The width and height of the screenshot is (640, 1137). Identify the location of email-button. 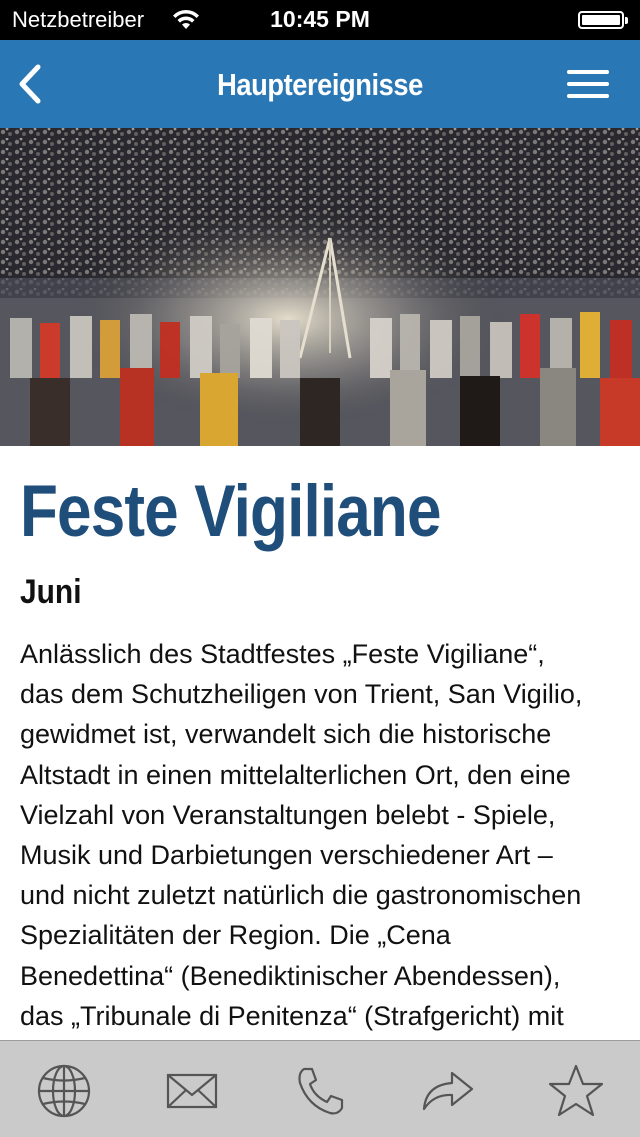
(192, 1091).